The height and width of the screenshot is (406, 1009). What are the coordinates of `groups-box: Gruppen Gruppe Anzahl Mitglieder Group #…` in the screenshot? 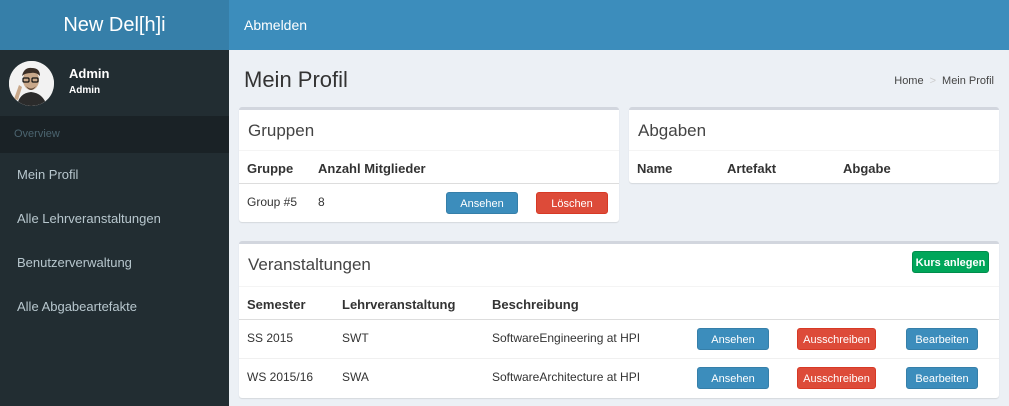 It's located at (429, 164).